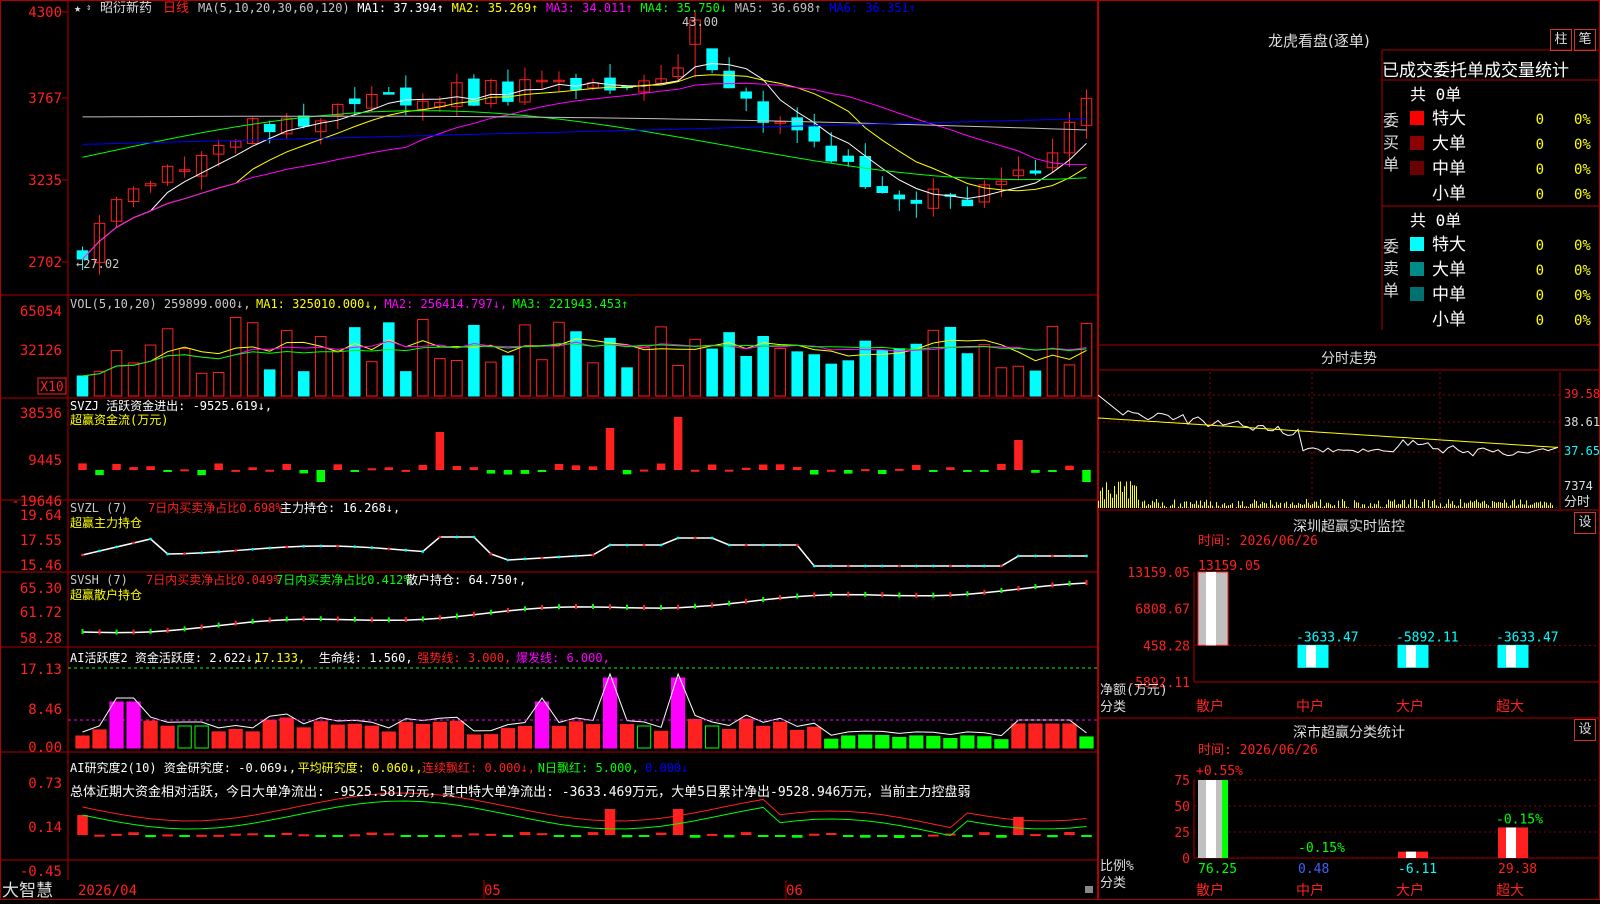 The height and width of the screenshot is (904, 1600). I want to click on buy-row-pct: 0%, so click(1582, 120).